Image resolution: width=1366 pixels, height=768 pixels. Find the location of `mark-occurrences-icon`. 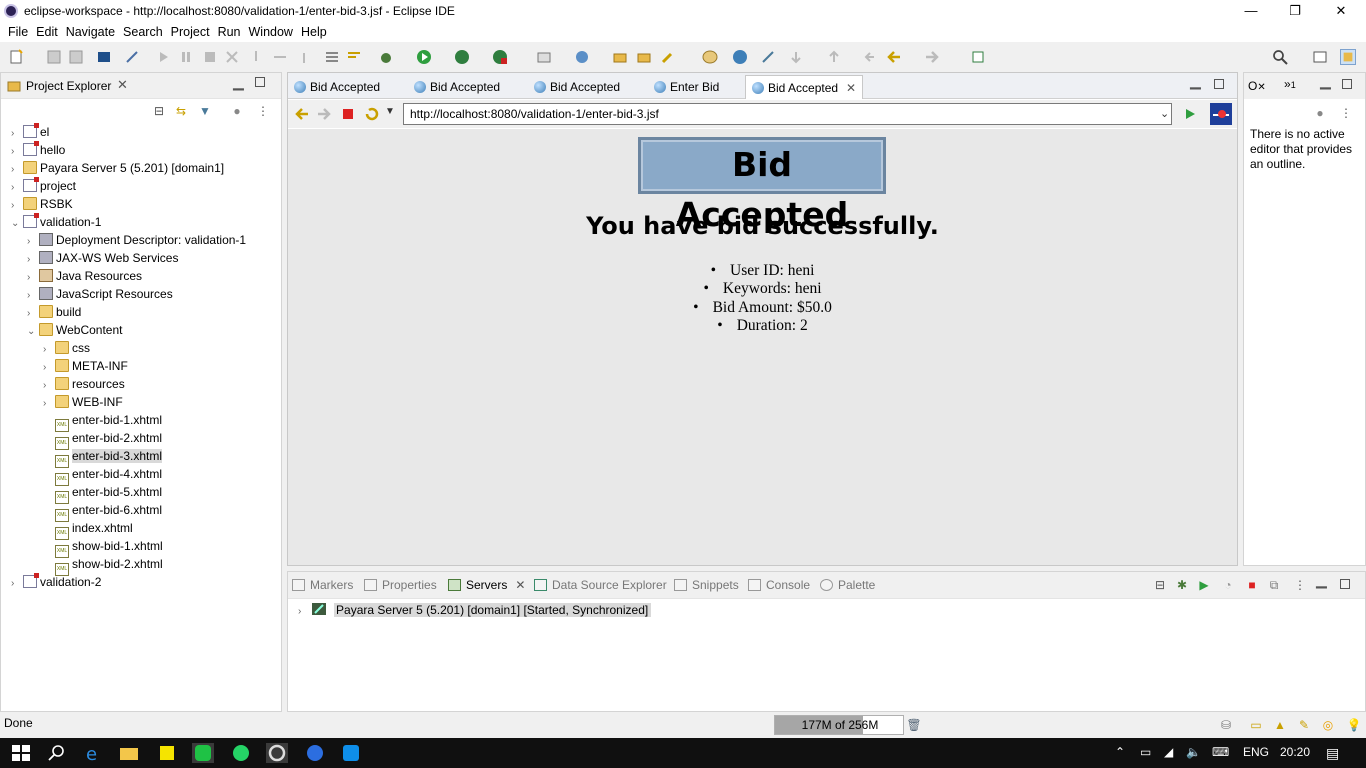

mark-occurrences-icon is located at coordinates (354, 57).